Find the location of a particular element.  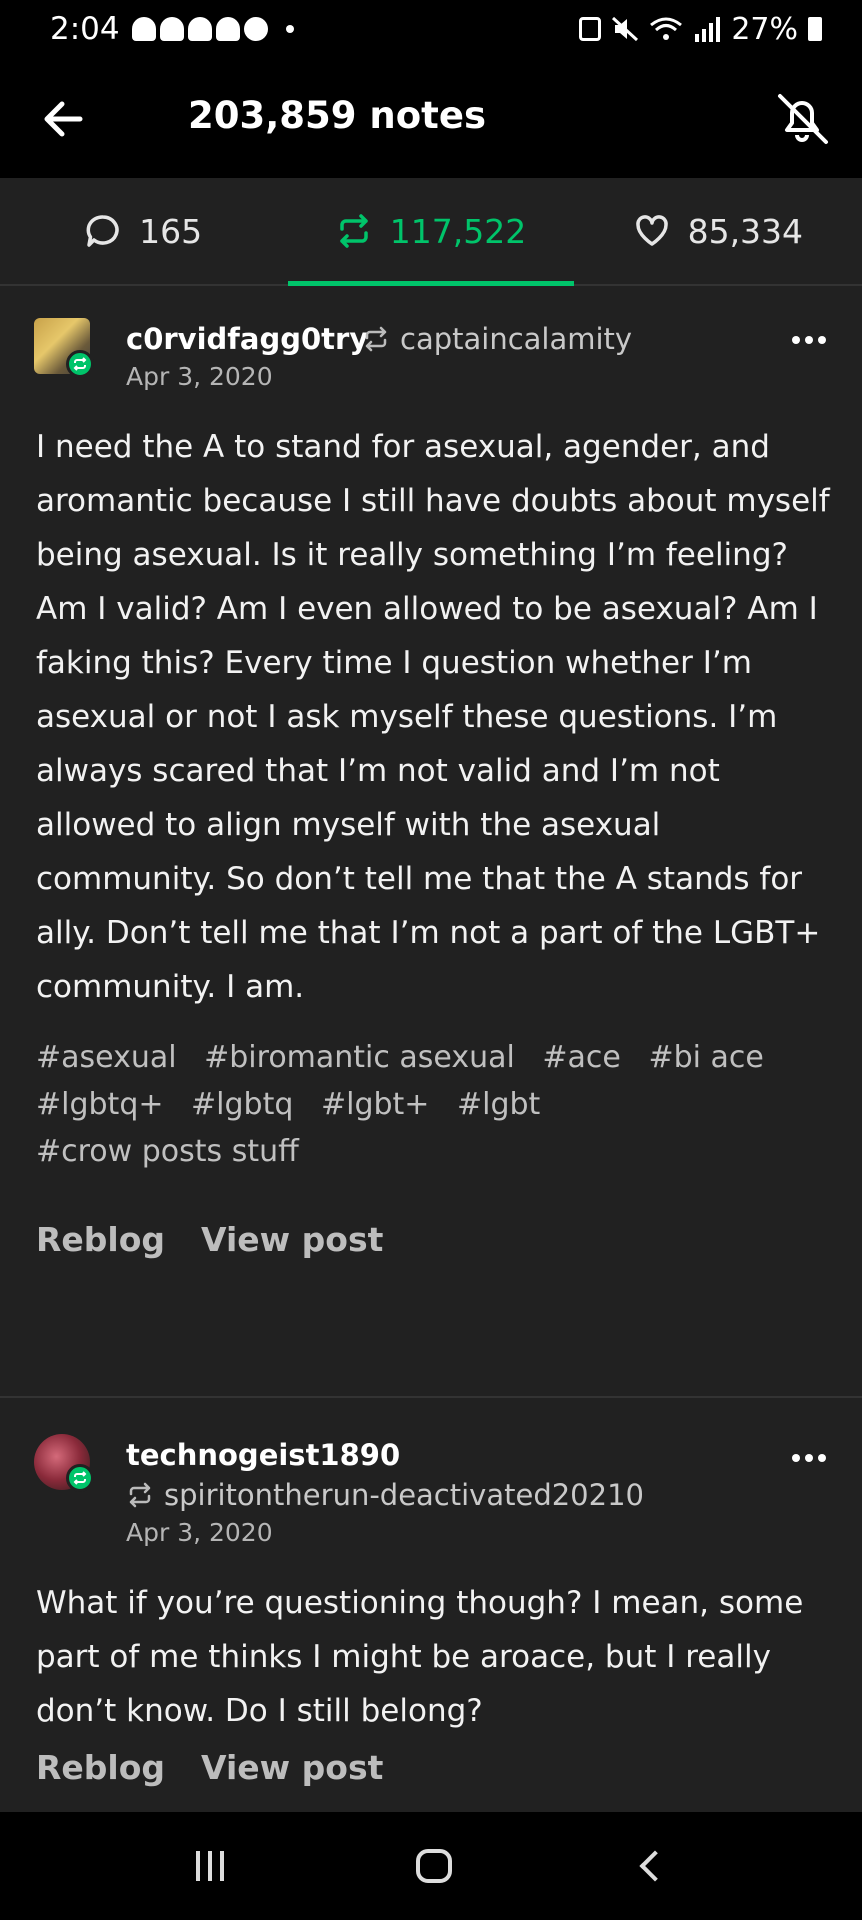

signal-icon is located at coordinates (708, 29).